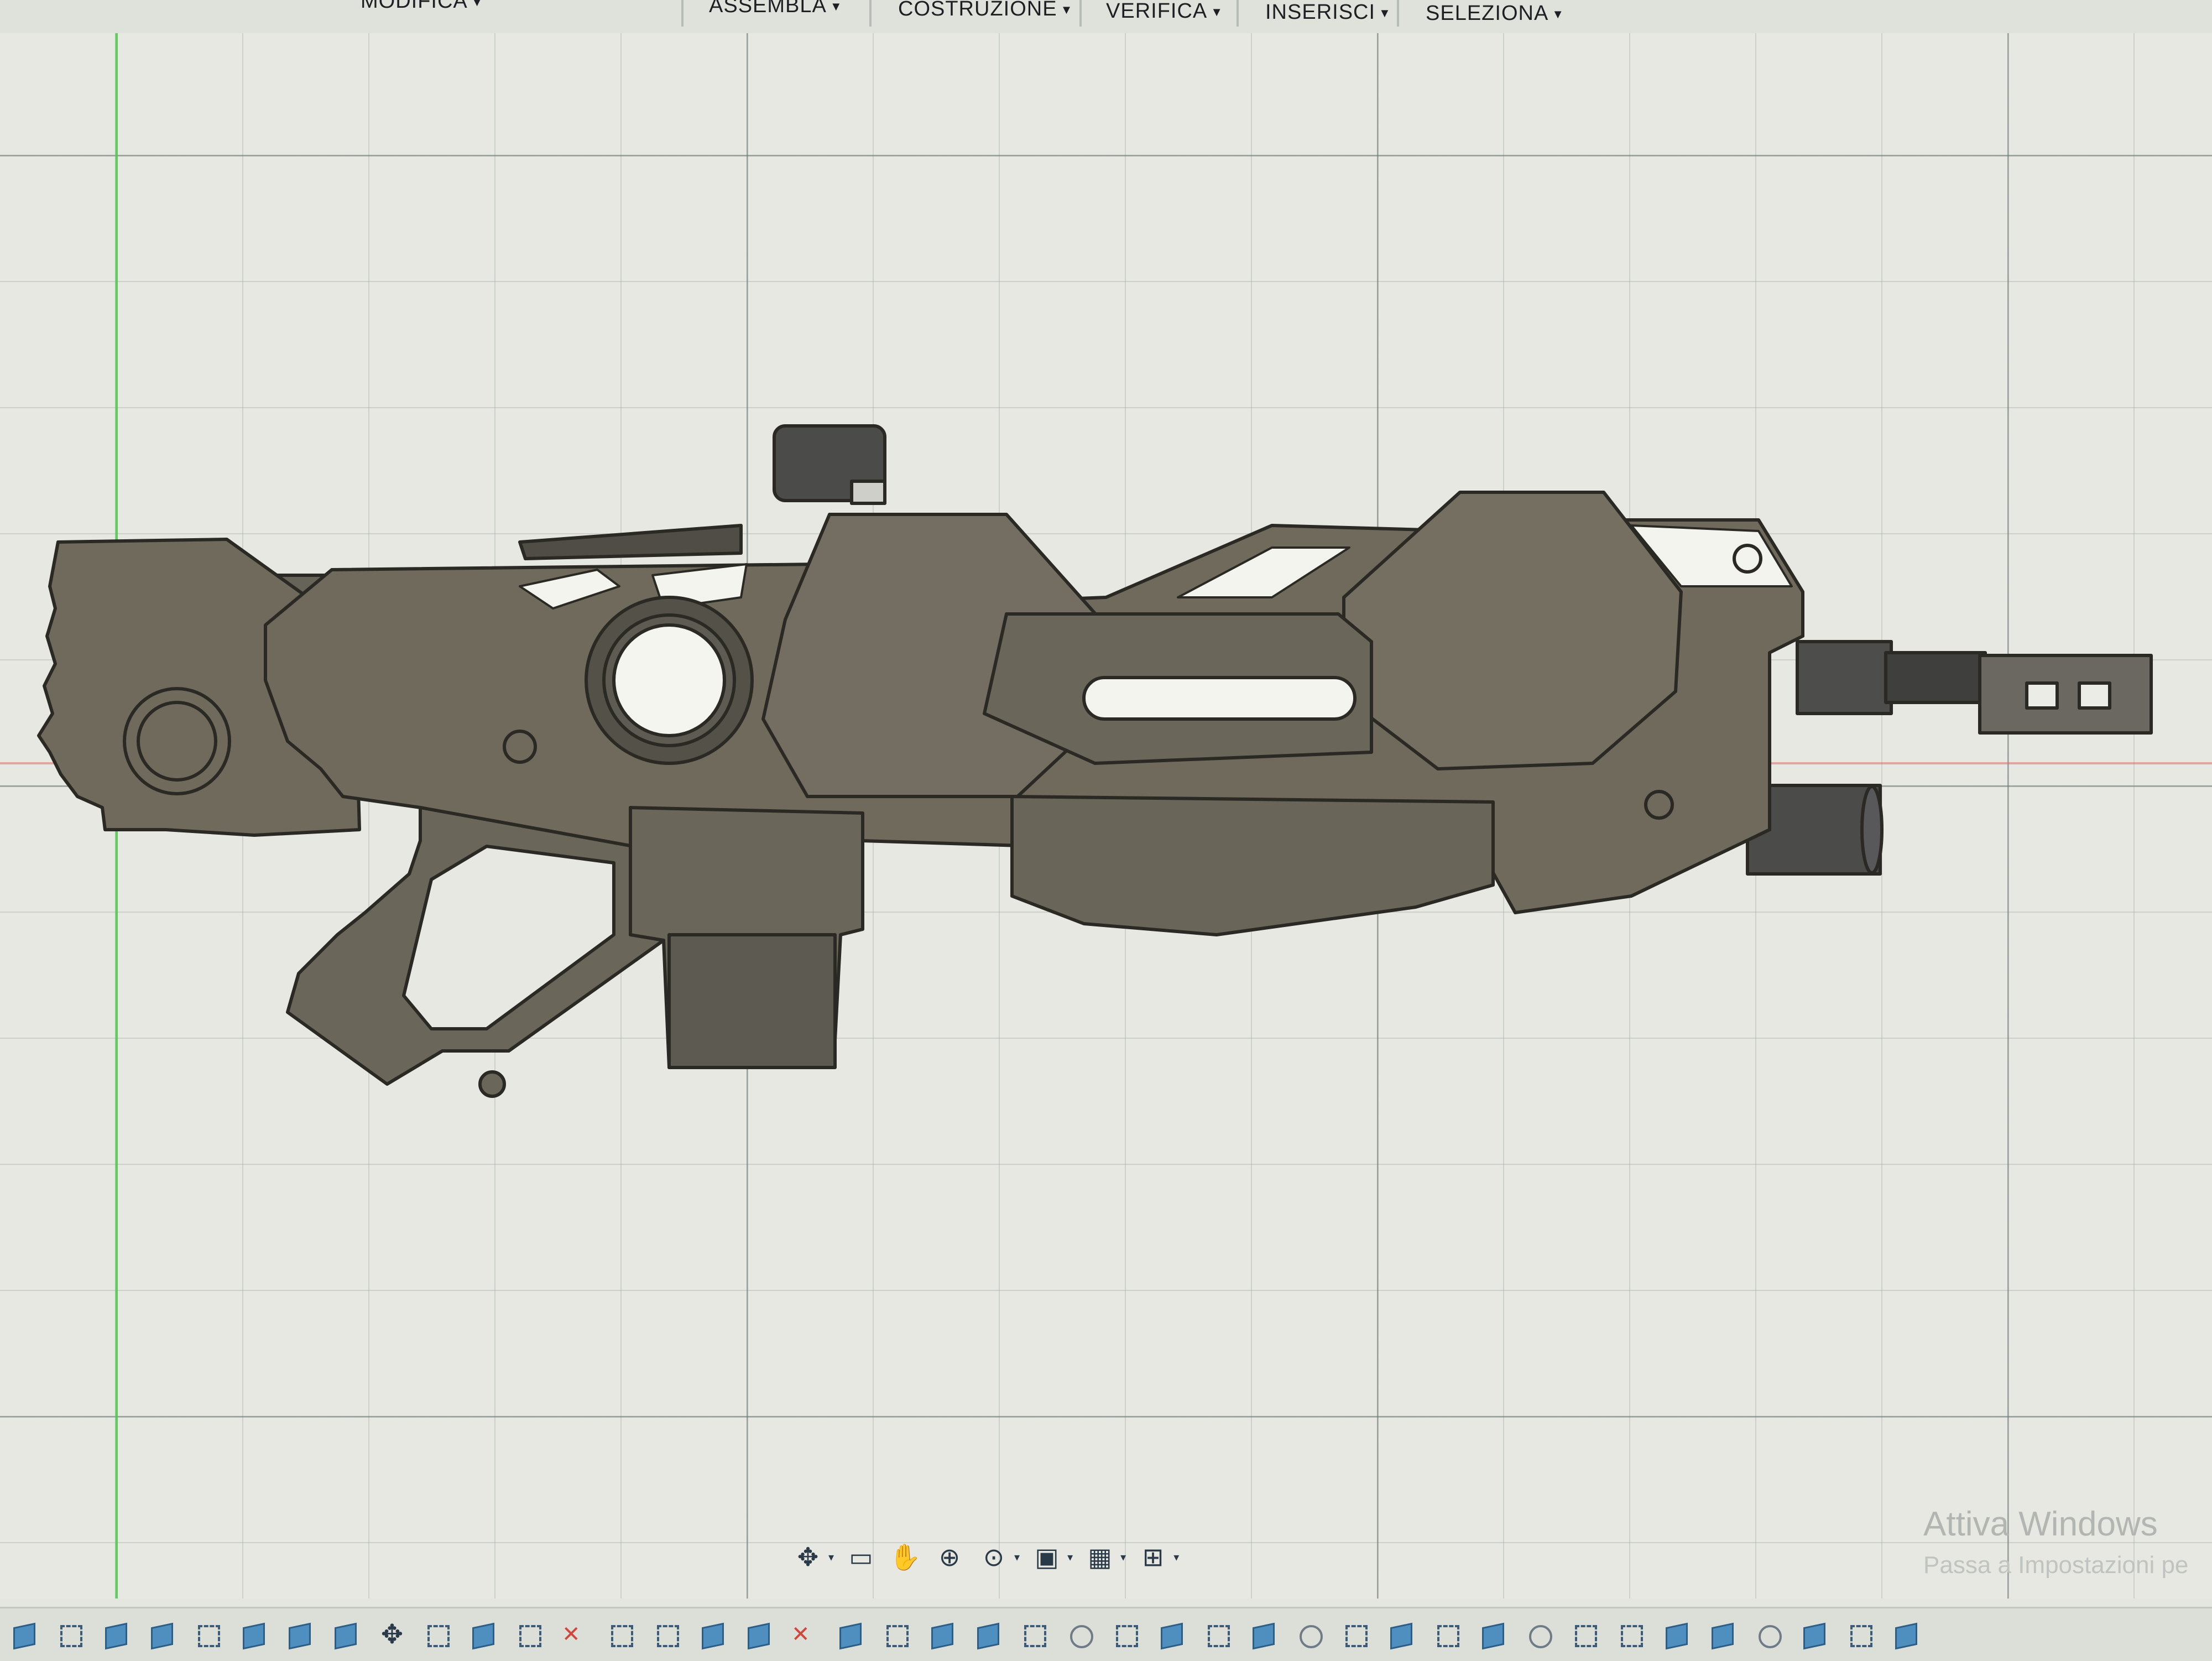 This screenshot has height=1661, width=2212. I want to click on navigation-bar: ✥ ▾ ▭ ✋ ⊕ ⊙ ▾ ▣ ▾ ▦ ▾ ⊞ ▾, so click(1018, 1557).